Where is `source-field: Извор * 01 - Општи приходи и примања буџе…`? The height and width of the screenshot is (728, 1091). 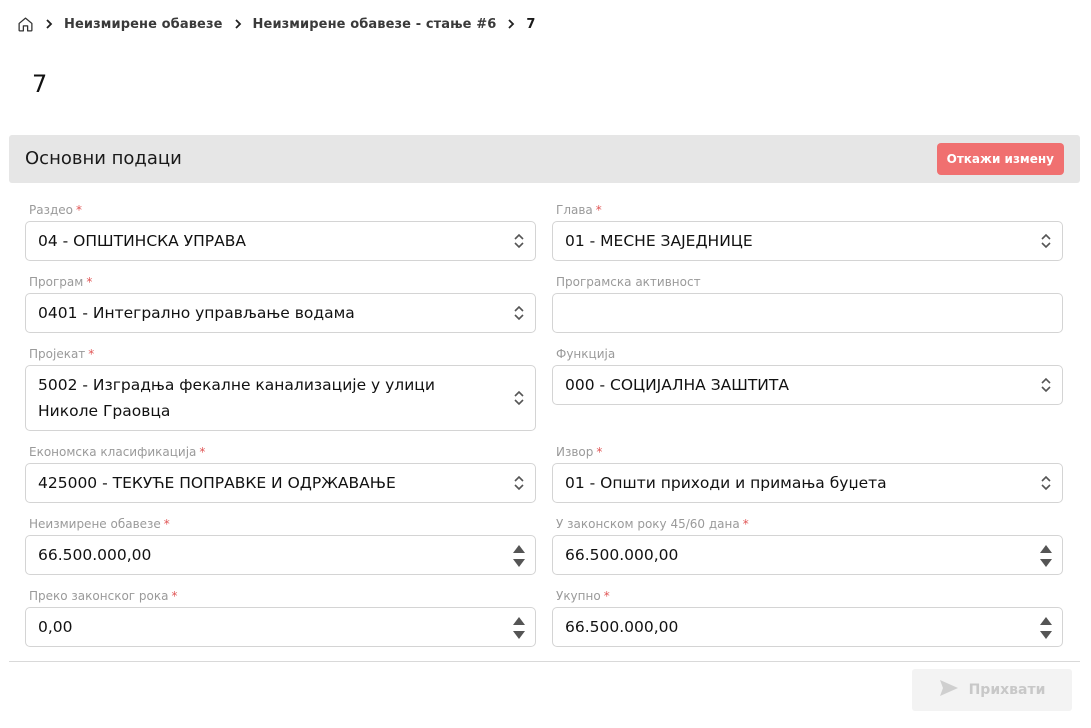
source-field: Извор * 01 - Општи приходи и примања буџе… is located at coordinates (807, 473).